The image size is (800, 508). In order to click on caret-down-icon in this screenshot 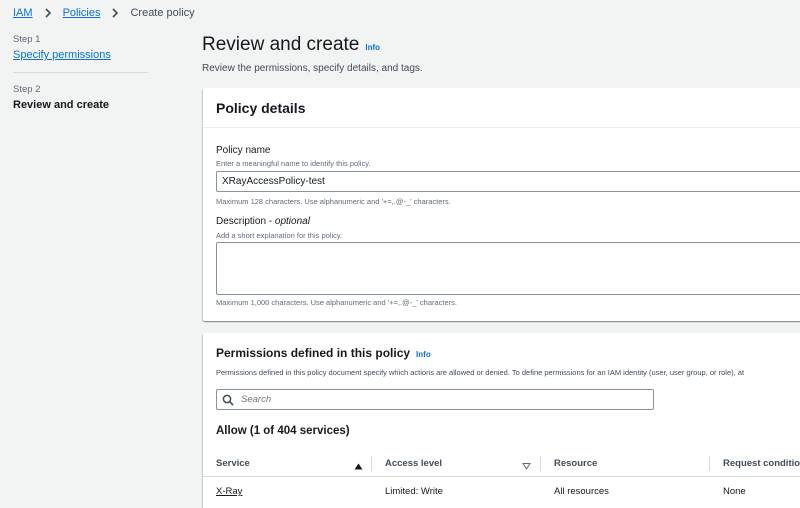, I will do `click(526, 467)`.